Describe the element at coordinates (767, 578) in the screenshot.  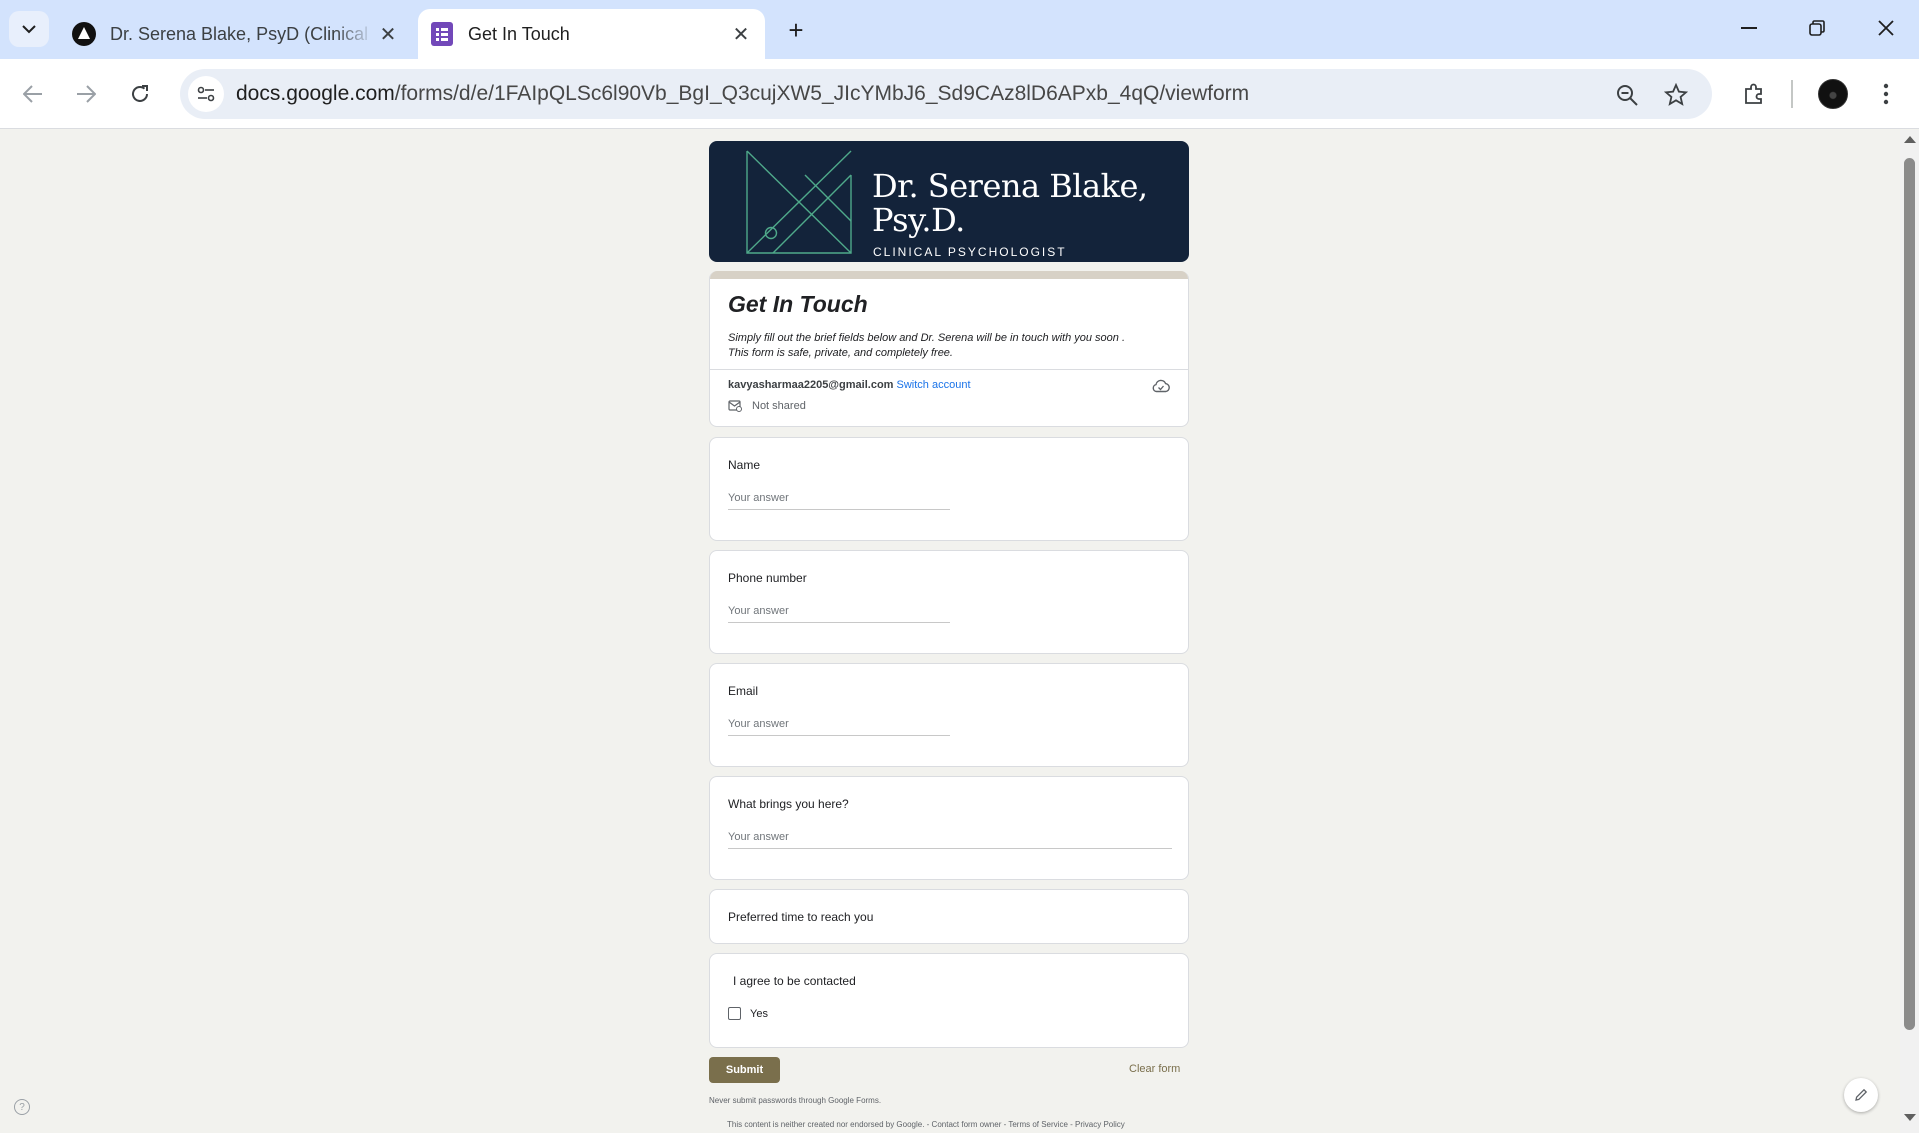
I see `question-label: Phone number` at that location.